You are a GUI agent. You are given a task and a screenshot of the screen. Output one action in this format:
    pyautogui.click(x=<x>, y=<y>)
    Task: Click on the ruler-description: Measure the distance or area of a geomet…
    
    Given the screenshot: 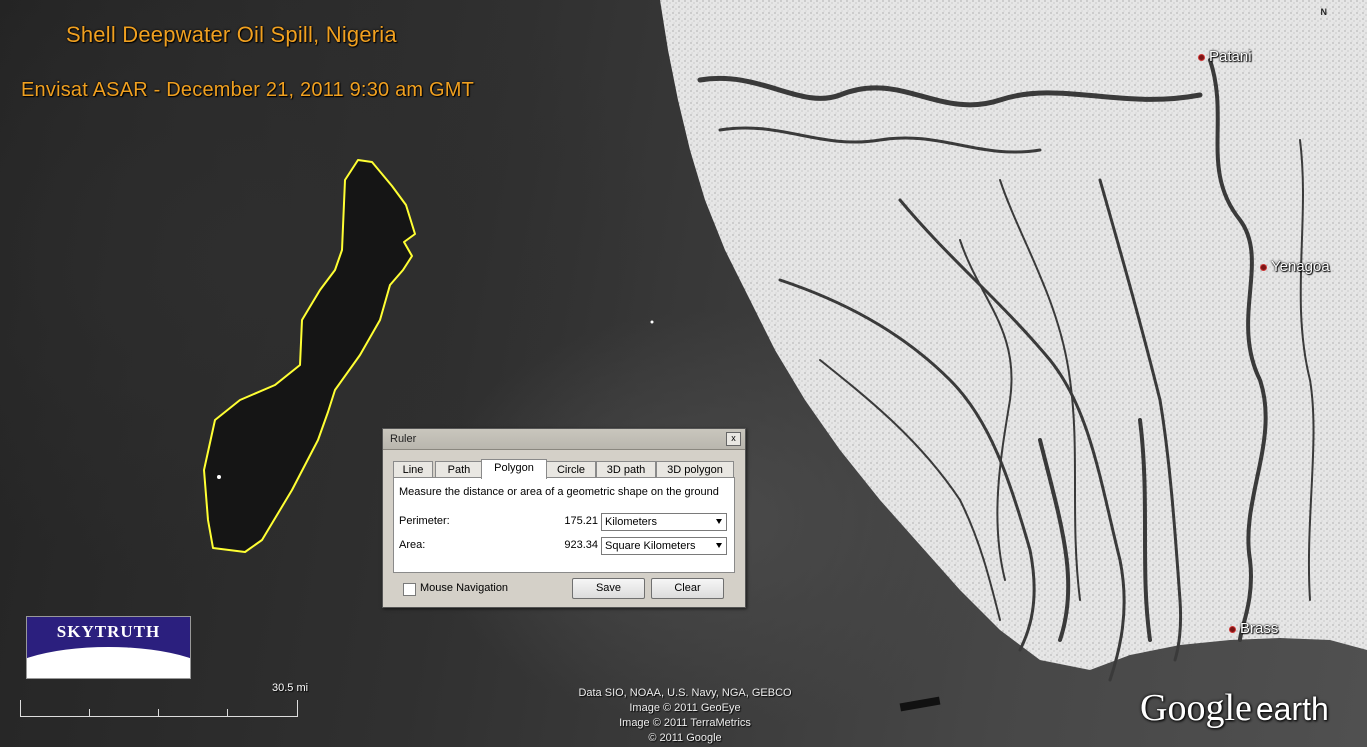 What is the action you would take?
    pyautogui.click(x=559, y=492)
    